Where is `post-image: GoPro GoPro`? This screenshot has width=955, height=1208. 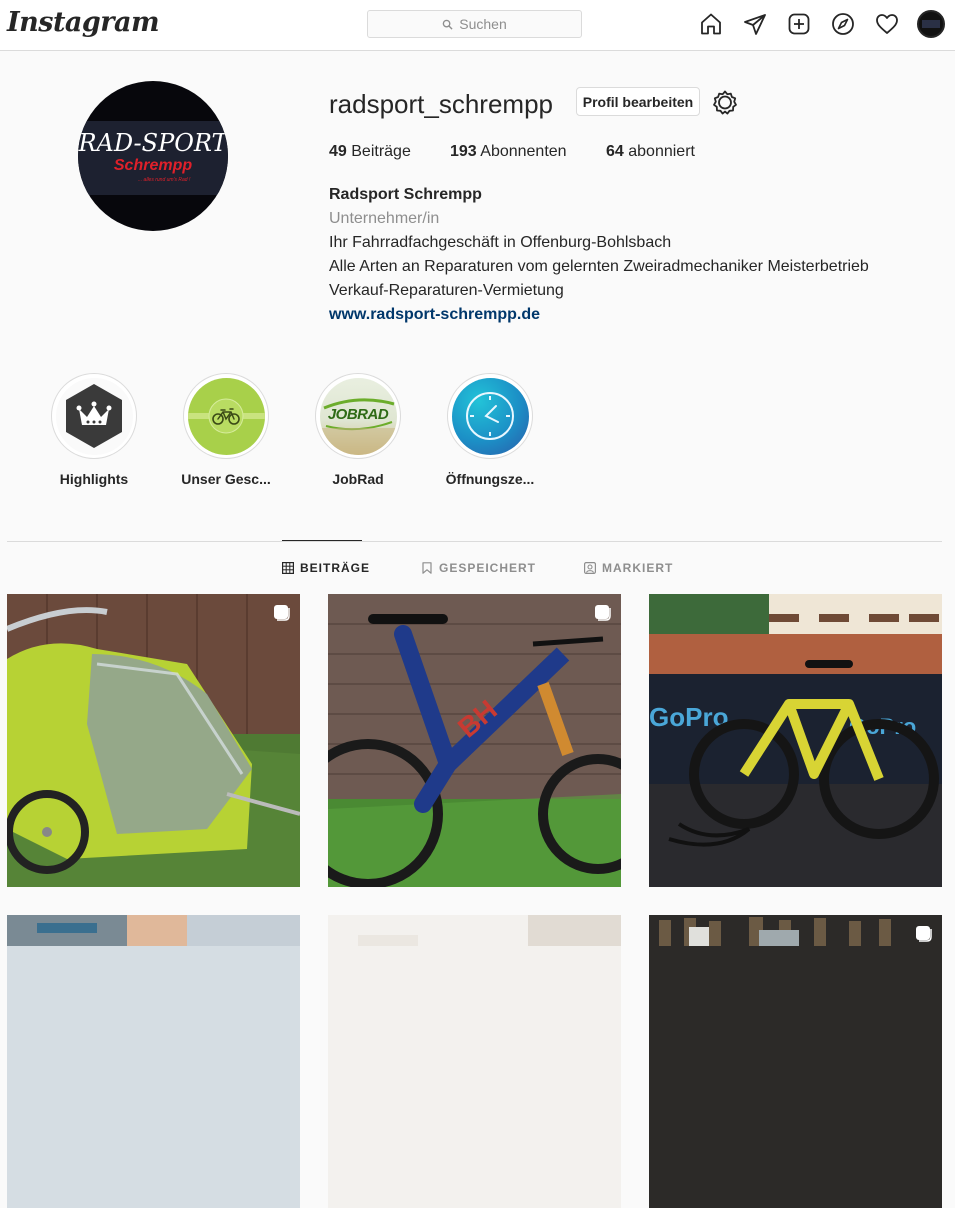
post-image: GoPro GoPro is located at coordinates (795, 740).